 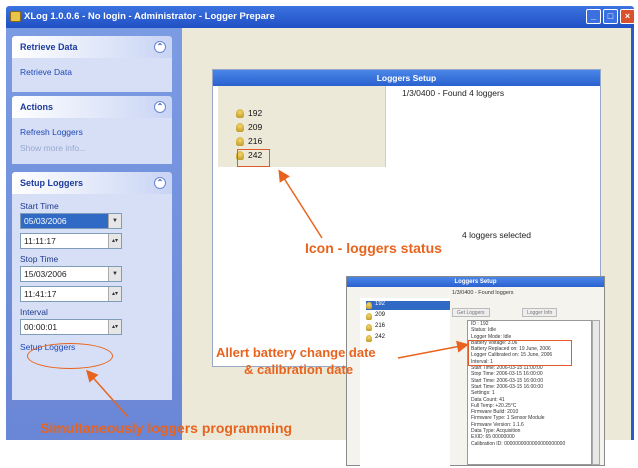 What do you see at coordinates (299, 369) in the screenshot?
I see `alert-annotation-line2: & calibration date` at bounding box center [299, 369].